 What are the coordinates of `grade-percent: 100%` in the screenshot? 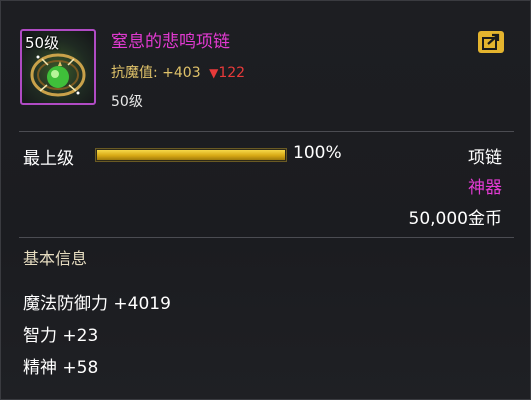 It's located at (317, 153).